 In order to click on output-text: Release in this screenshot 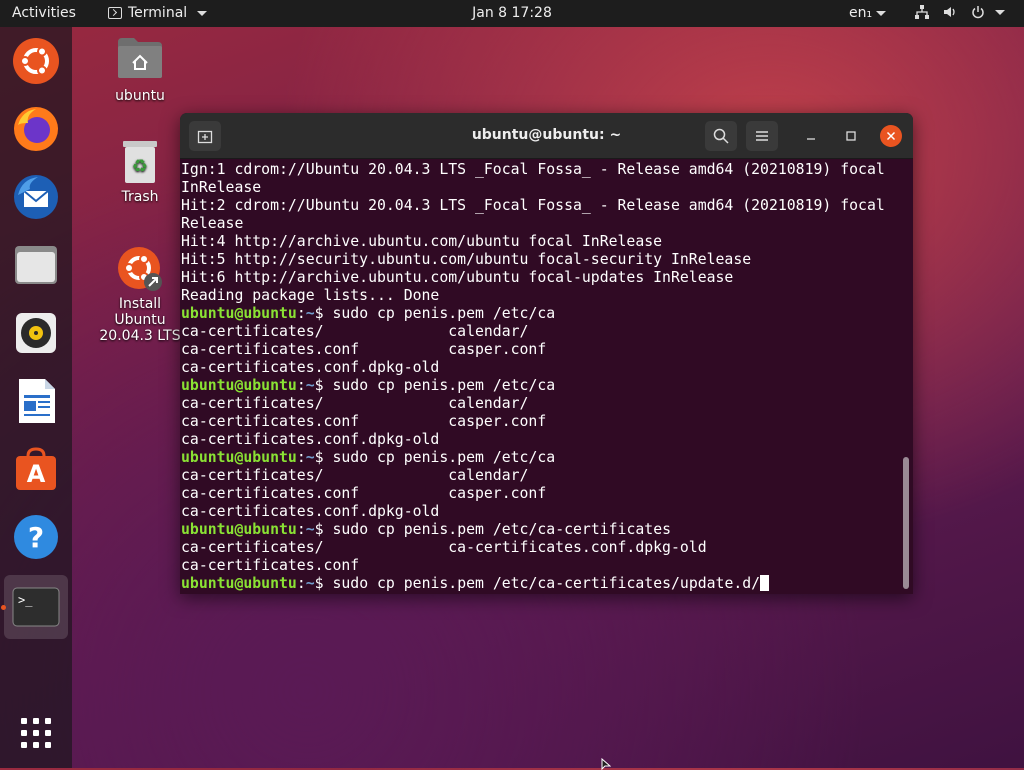, I will do `click(212, 223)`.